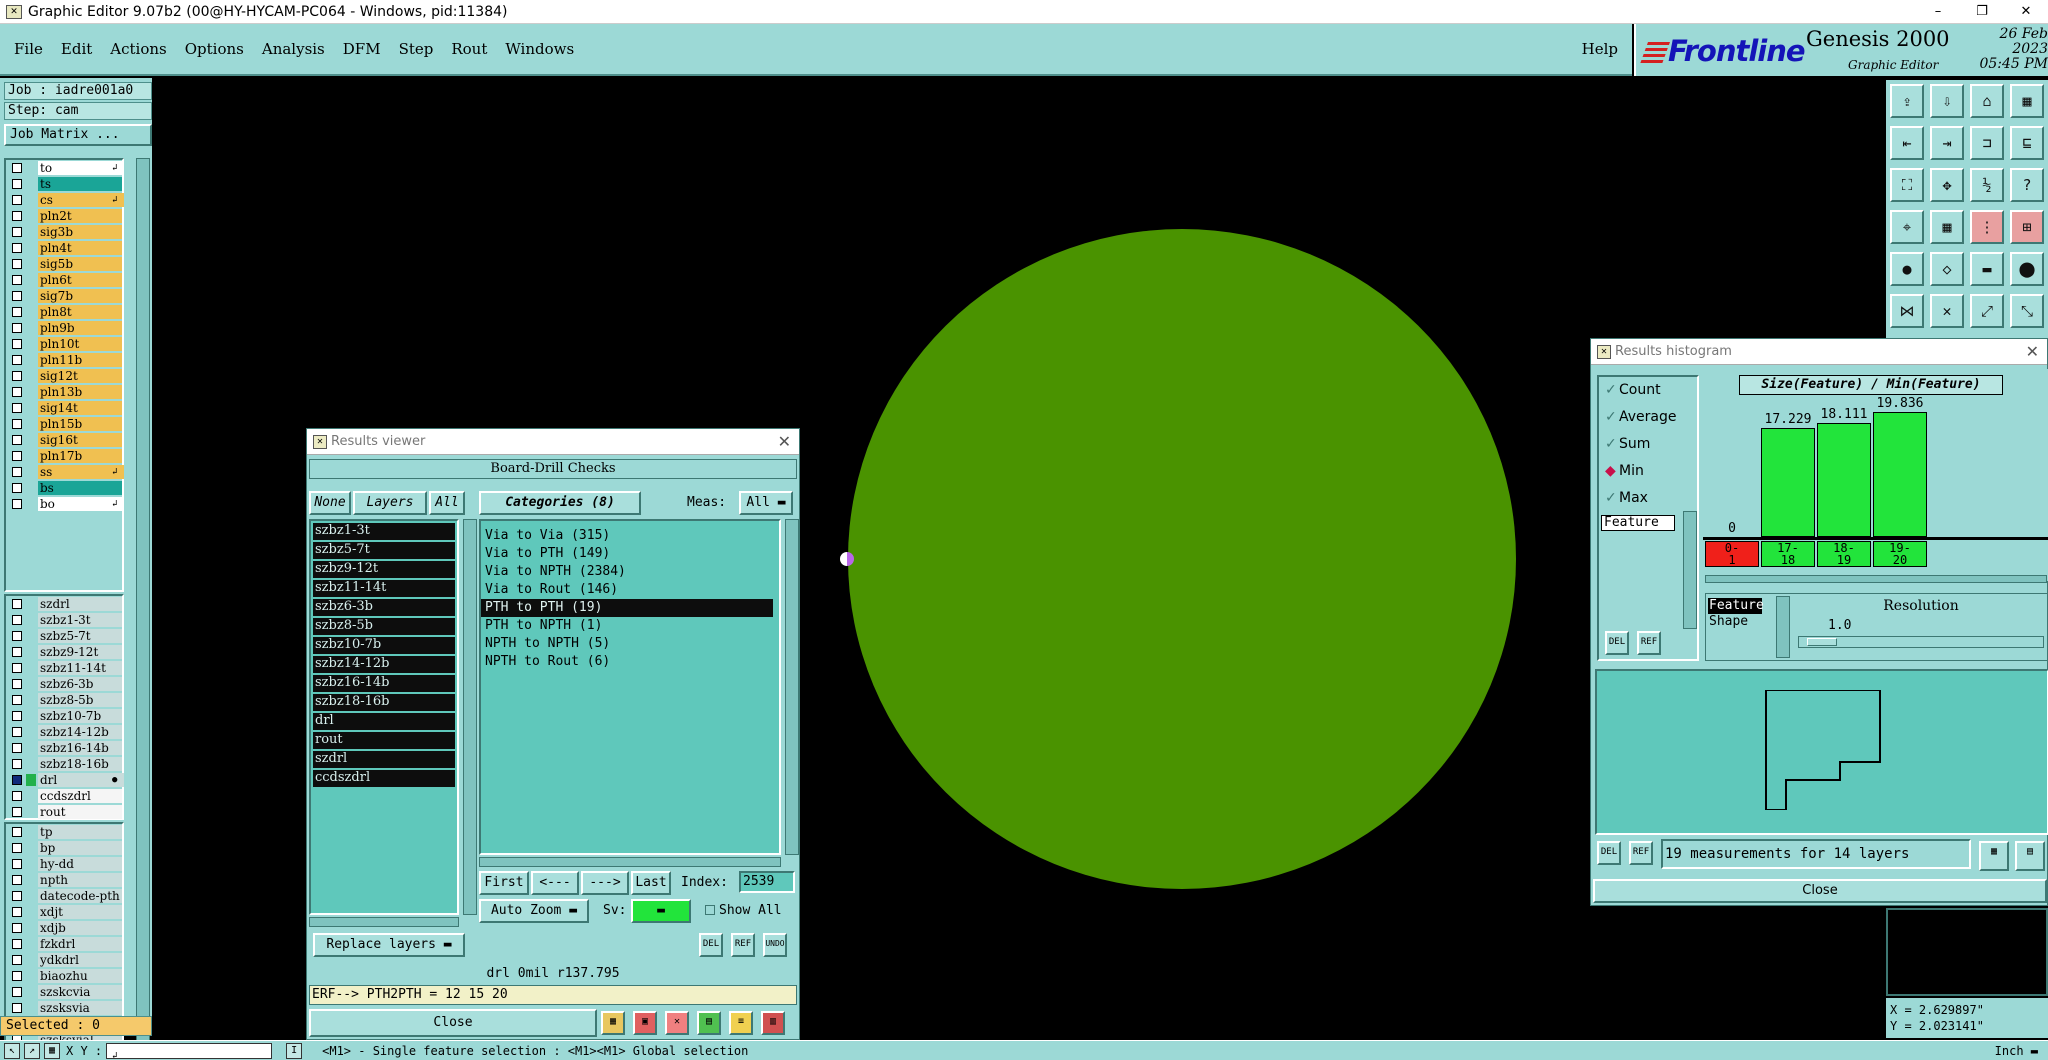 Image resolution: width=2048 pixels, height=1060 pixels. What do you see at coordinates (80, 312) in the screenshot?
I see `layer-name: pln8t` at bounding box center [80, 312].